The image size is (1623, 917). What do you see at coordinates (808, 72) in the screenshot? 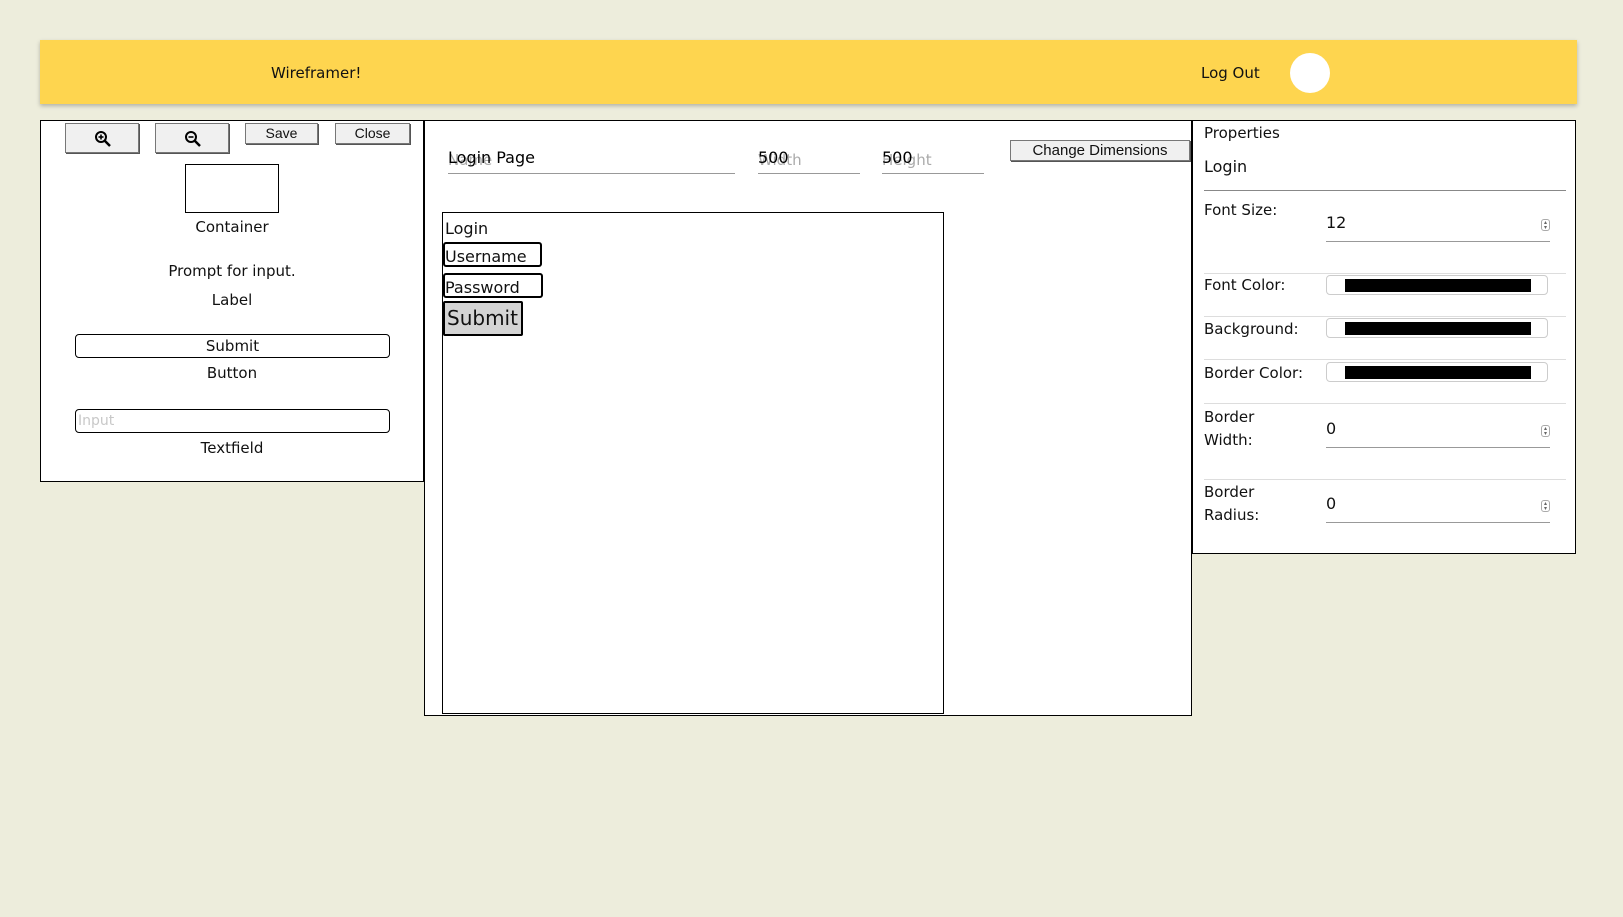
I see `navbar: Wireframer! Log Out` at bounding box center [808, 72].